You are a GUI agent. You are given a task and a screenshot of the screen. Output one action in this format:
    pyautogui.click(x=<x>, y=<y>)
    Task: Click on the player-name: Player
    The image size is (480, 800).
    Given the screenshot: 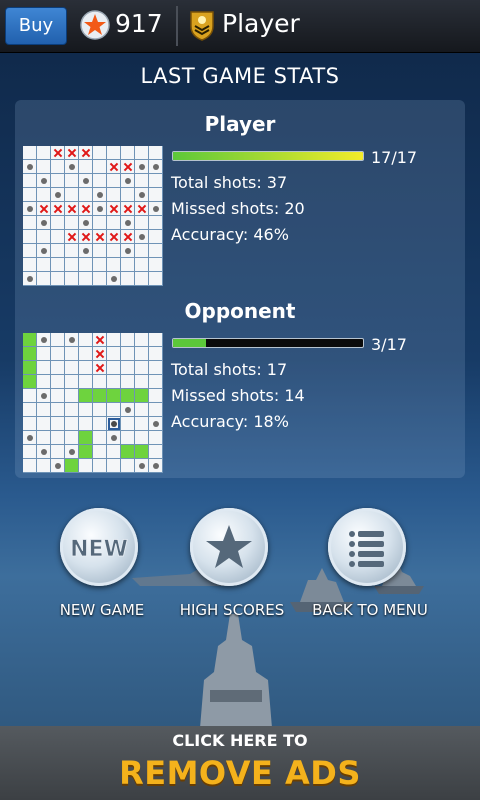 What is the action you would take?
    pyautogui.click(x=261, y=23)
    